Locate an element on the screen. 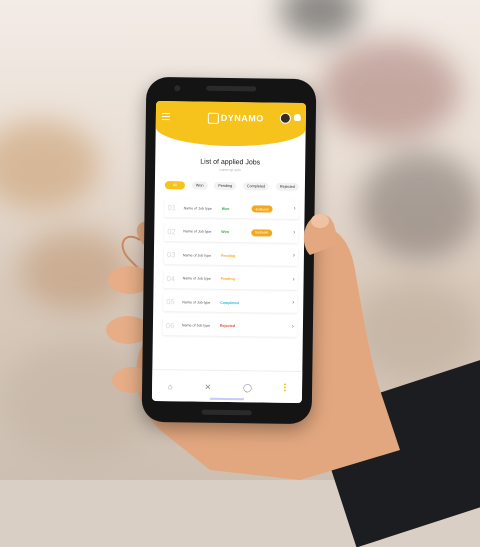 The height and width of the screenshot is (547, 480). page-subtitle: Lorem ip sum is located at coordinates (230, 170).